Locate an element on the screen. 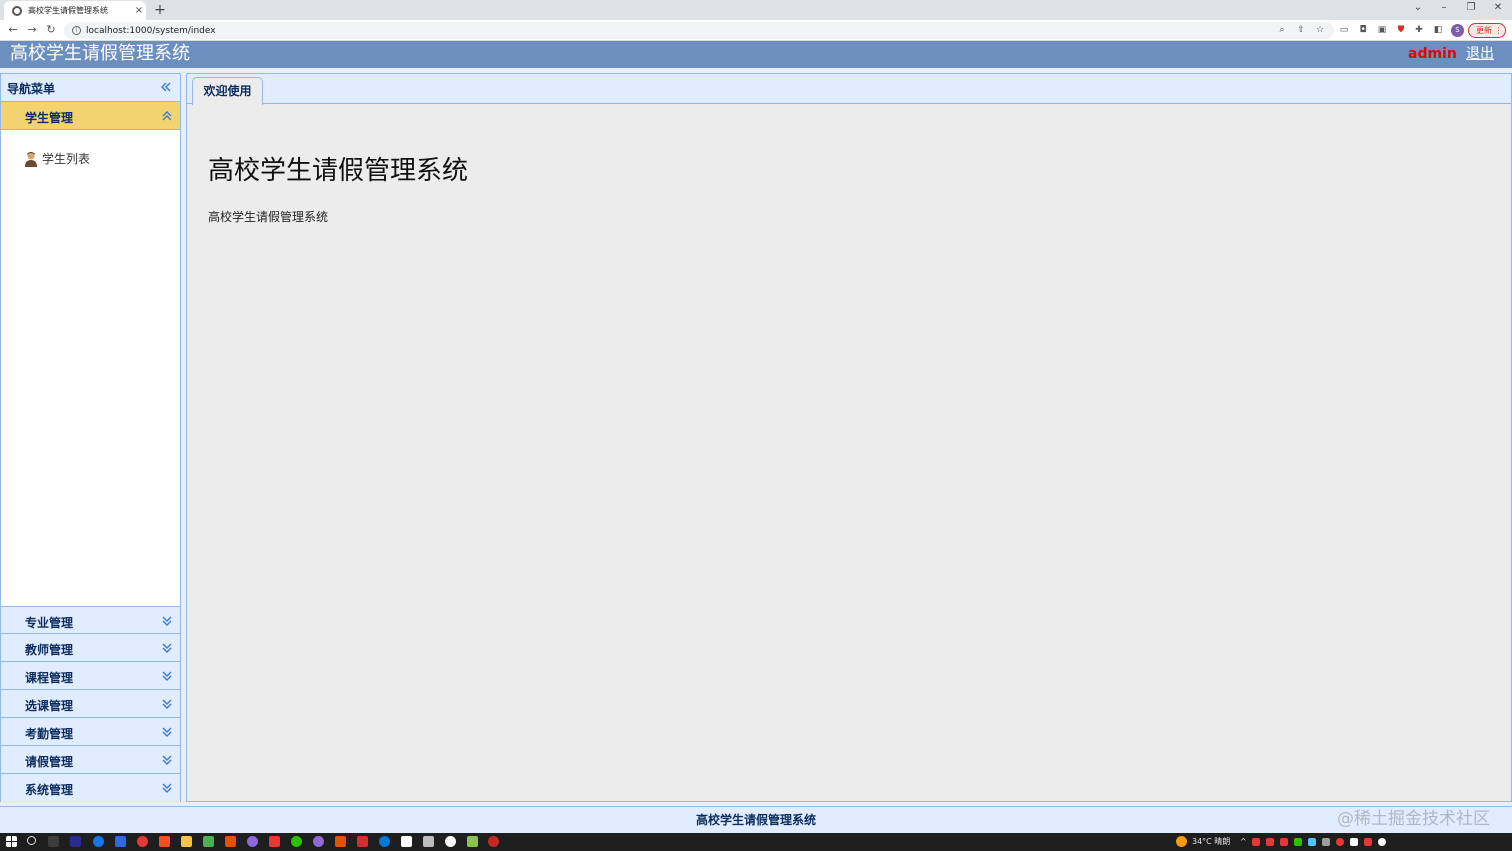 The width and height of the screenshot is (1512, 851). cast-icon: ▭ is located at coordinates (1344, 30).